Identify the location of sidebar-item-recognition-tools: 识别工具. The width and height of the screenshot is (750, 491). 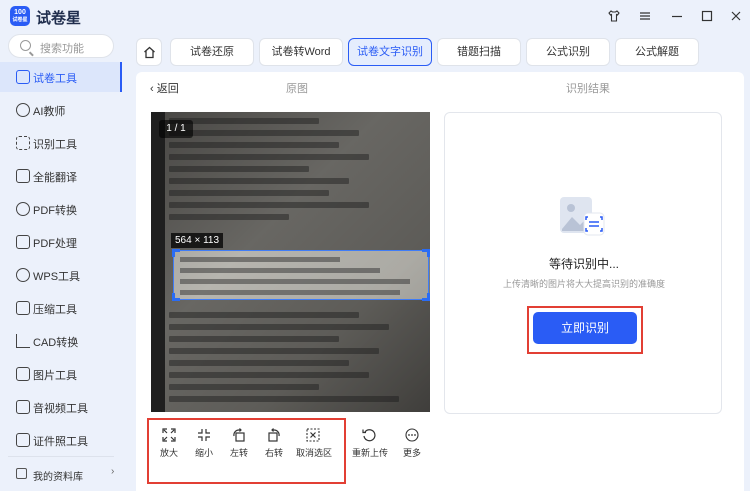
(61, 143).